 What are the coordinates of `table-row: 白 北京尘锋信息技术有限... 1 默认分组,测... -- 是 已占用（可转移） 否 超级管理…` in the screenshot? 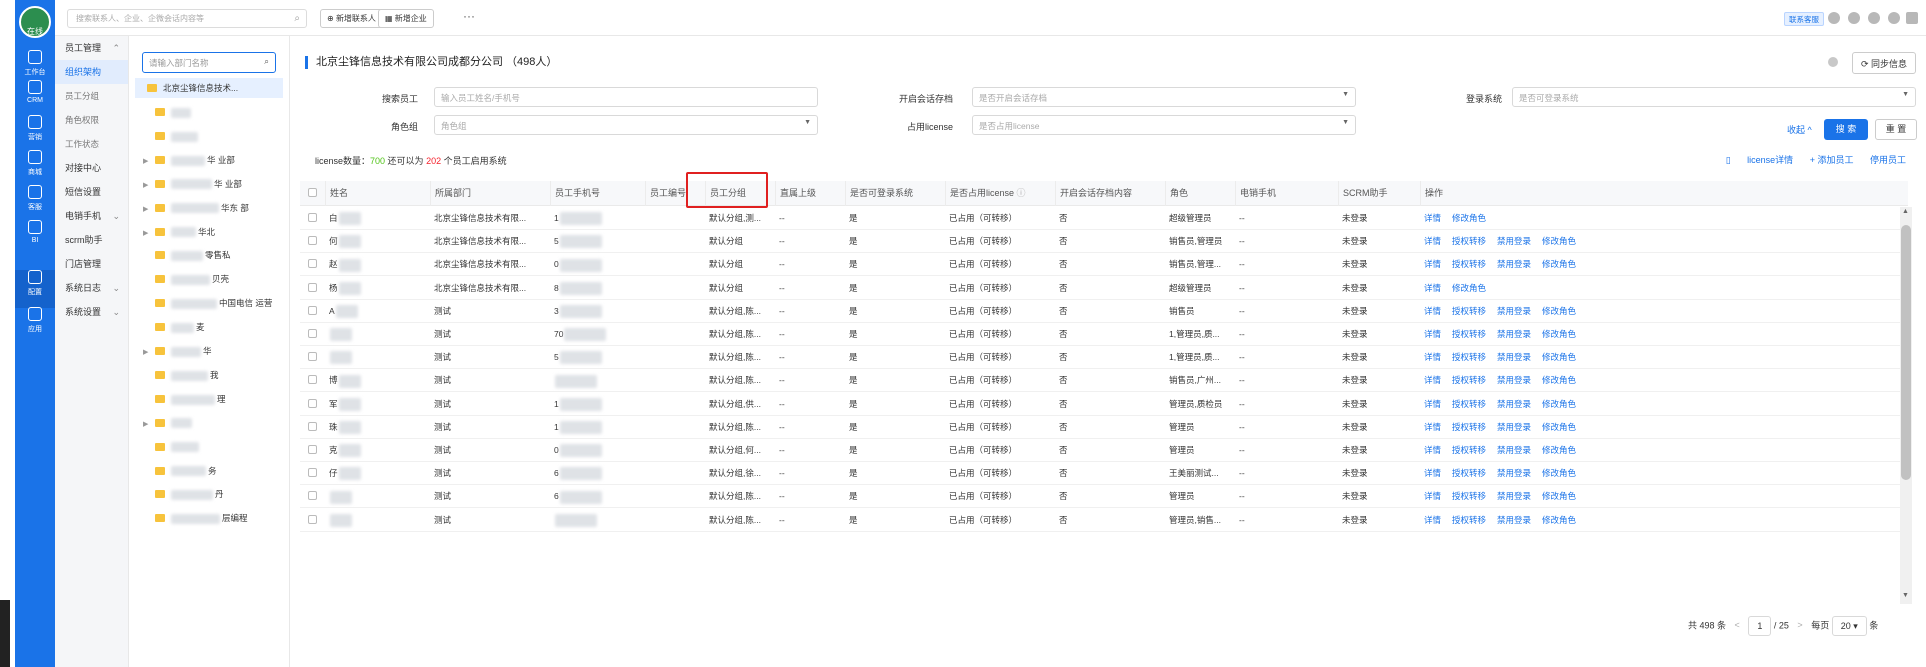 It's located at (1104, 218).